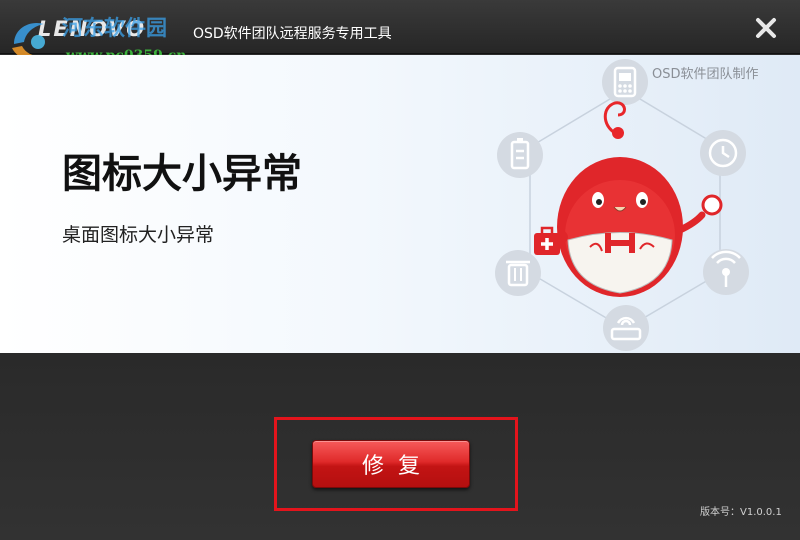 The height and width of the screenshot is (540, 800). I want to click on watermark-name: 河东软件园, so click(114, 28).